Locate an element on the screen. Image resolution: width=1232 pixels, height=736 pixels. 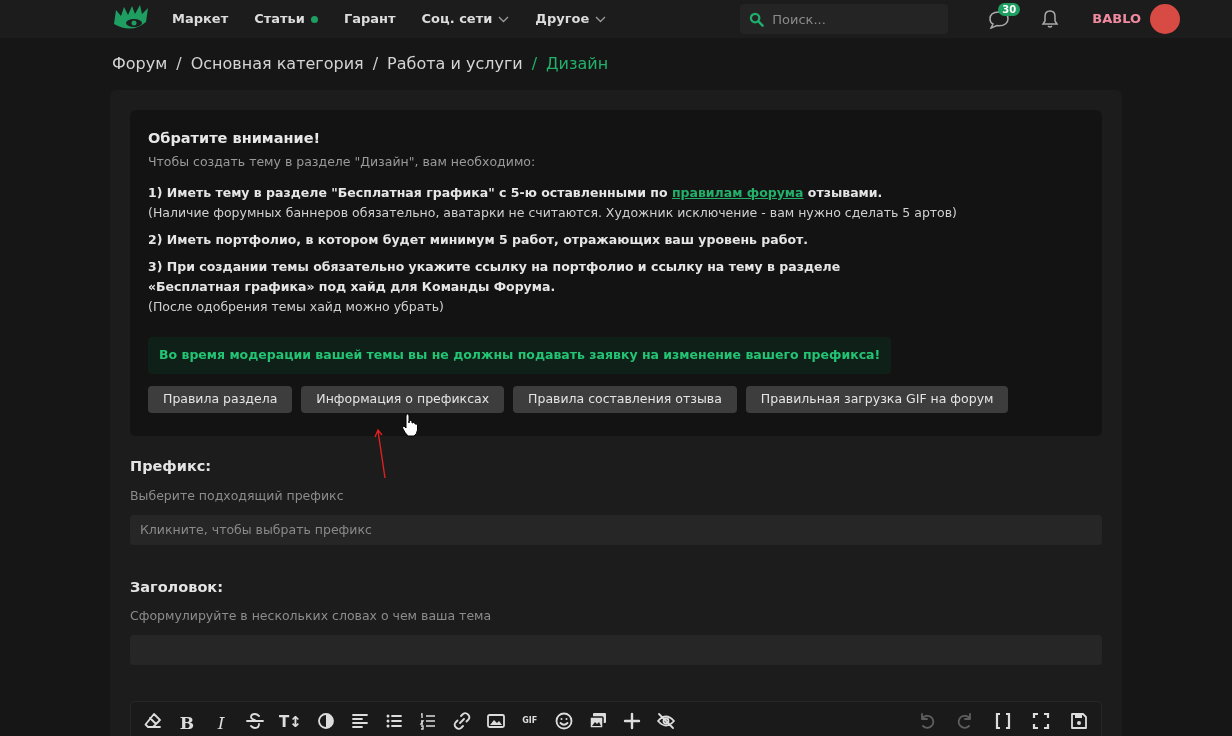
fullscreen-icon is located at coordinates (1041, 721).